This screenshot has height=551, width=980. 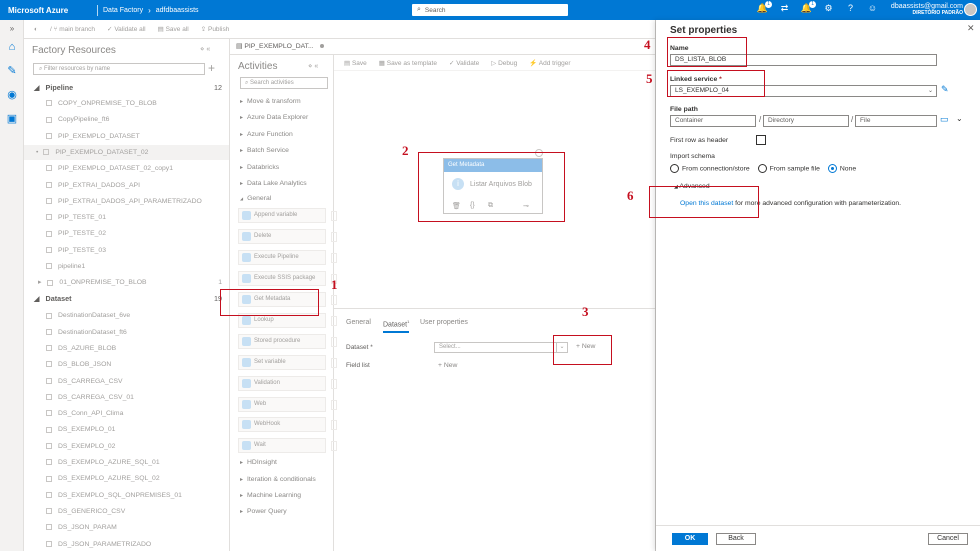 I want to click on tree-item-pipeline: PIP_EXEMPLO_DATASET, so click(x=126, y=136).